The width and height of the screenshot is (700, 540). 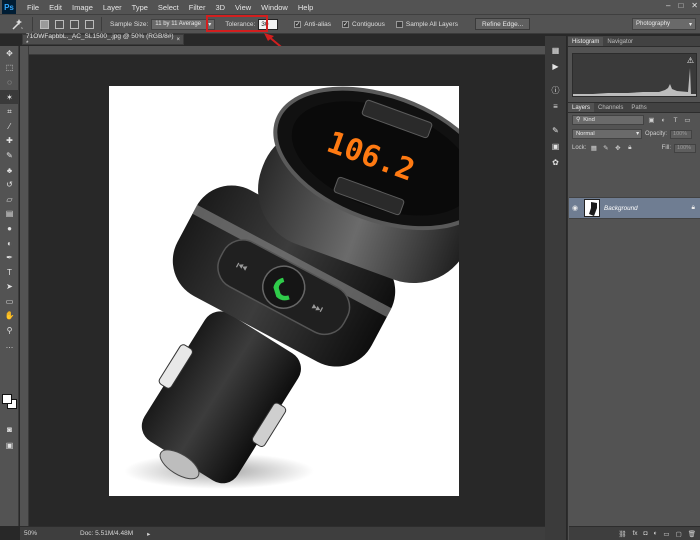 I want to click on sample-all-layers-checkbox, so click(x=399, y=24).